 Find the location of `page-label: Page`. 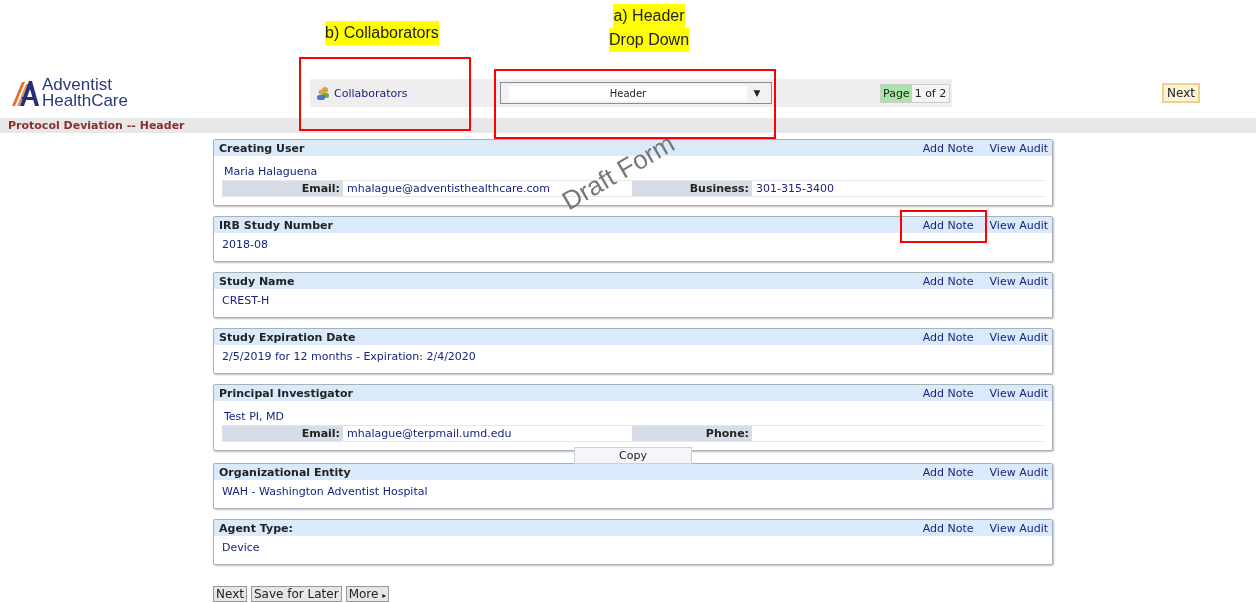

page-label: Page is located at coordinates (896, 93).